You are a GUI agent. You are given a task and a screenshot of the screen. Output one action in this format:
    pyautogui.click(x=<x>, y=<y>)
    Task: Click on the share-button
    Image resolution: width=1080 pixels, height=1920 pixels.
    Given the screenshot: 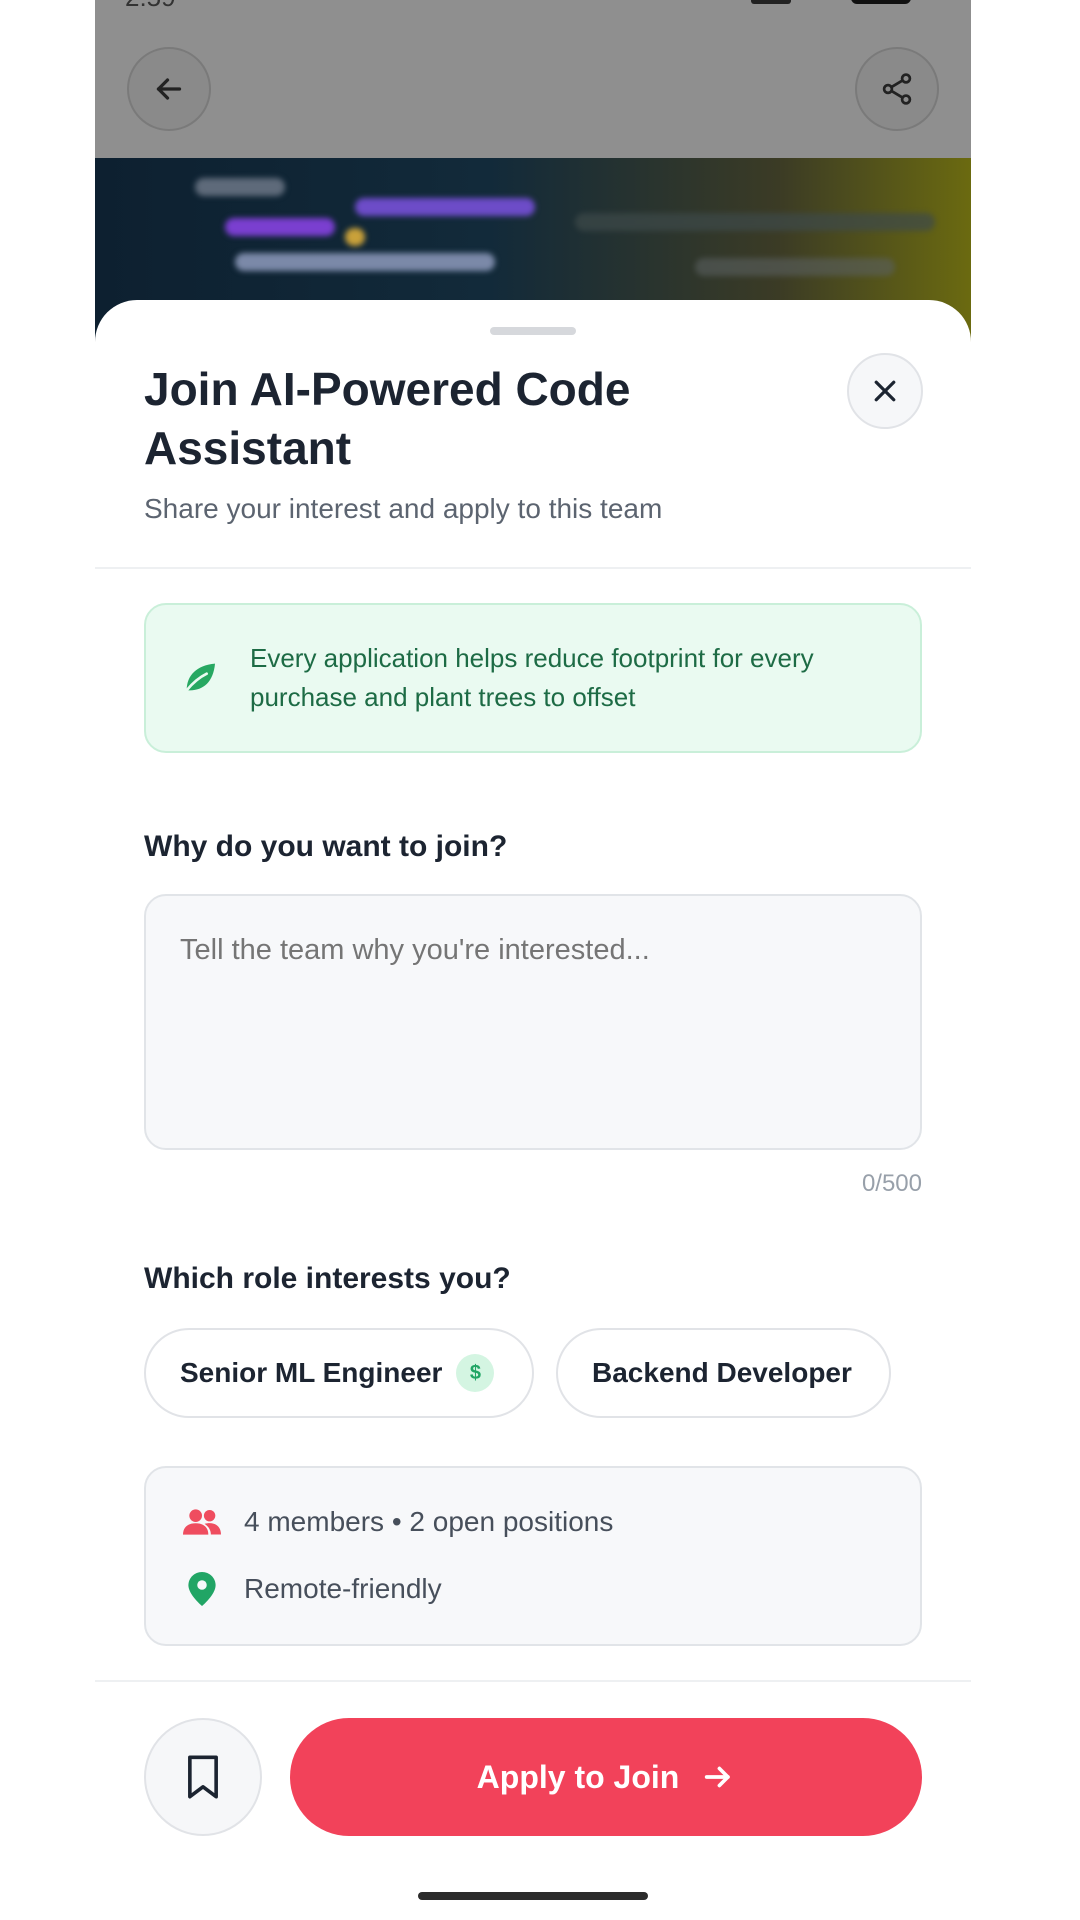 What is the action you would take?
    pyautogui.click(x=897, y=89)
    